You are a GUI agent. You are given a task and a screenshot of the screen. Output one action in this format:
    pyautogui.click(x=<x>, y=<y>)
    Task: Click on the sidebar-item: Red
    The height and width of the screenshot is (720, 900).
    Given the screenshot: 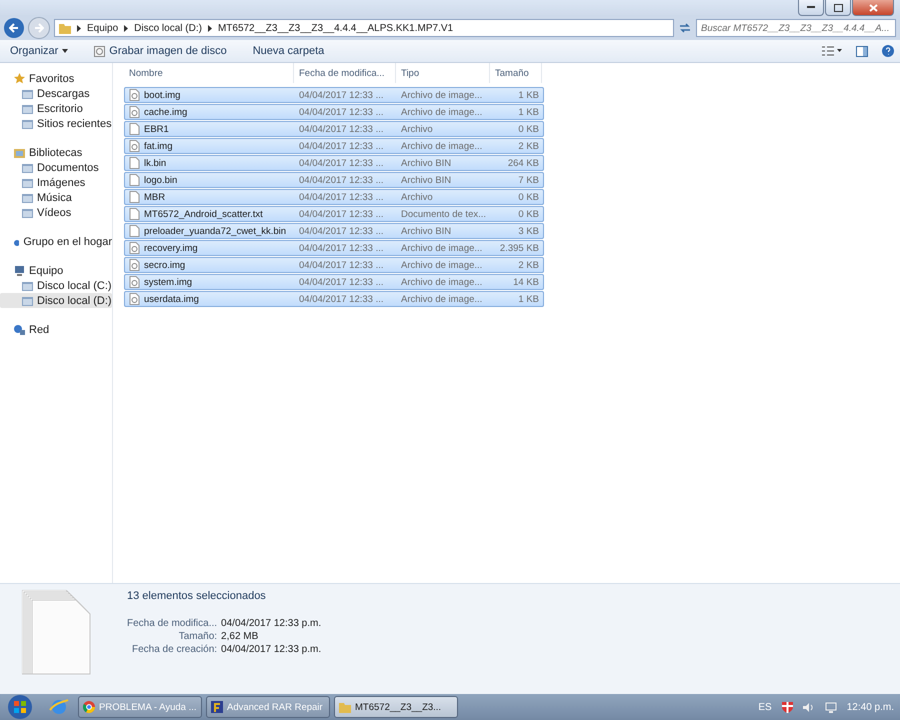 What is the action you would take?
    pyautogui.click(x=56, y=329)
    